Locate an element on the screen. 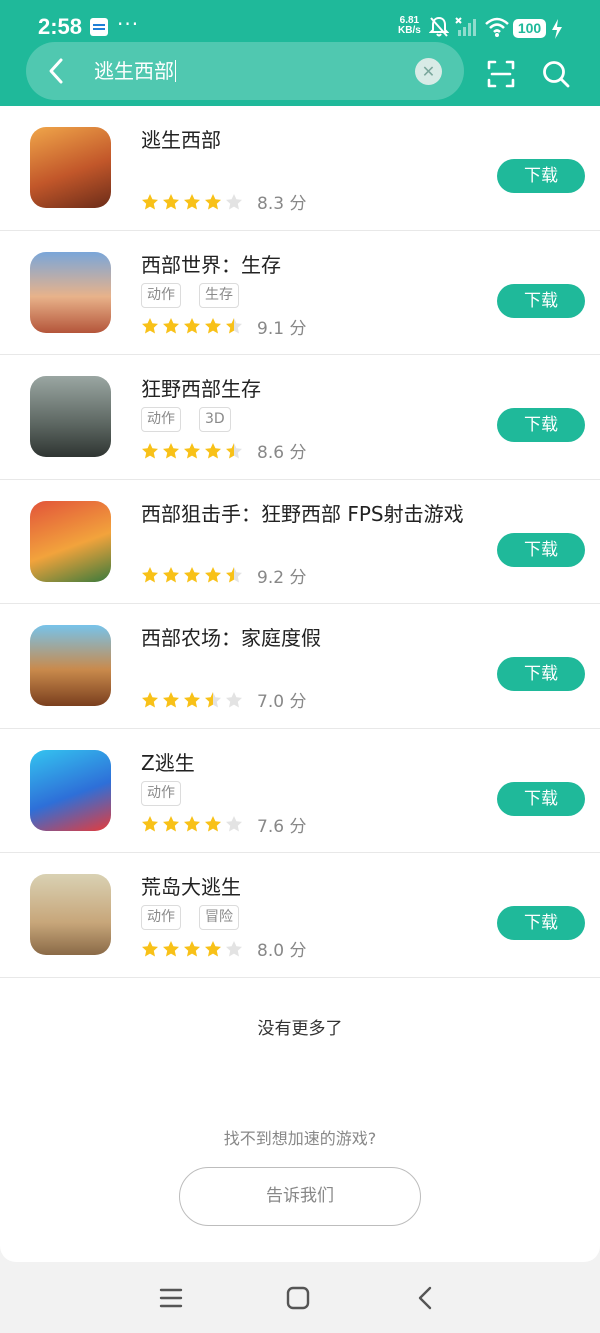 Image resolution: width=600 pixels, height=1333 pixels. list-item: 狂野西部生存动作 3D 8.6 分 下载 is located at coordinates (300, 417).